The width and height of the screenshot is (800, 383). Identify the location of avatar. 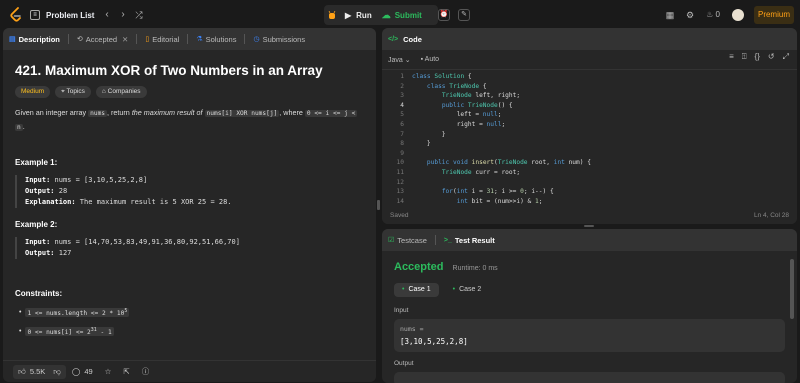
(738, 15).